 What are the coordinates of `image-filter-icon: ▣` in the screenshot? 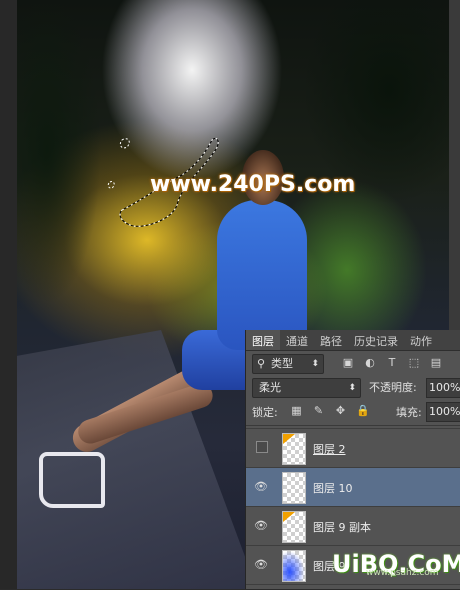 It's located at (348, 363).